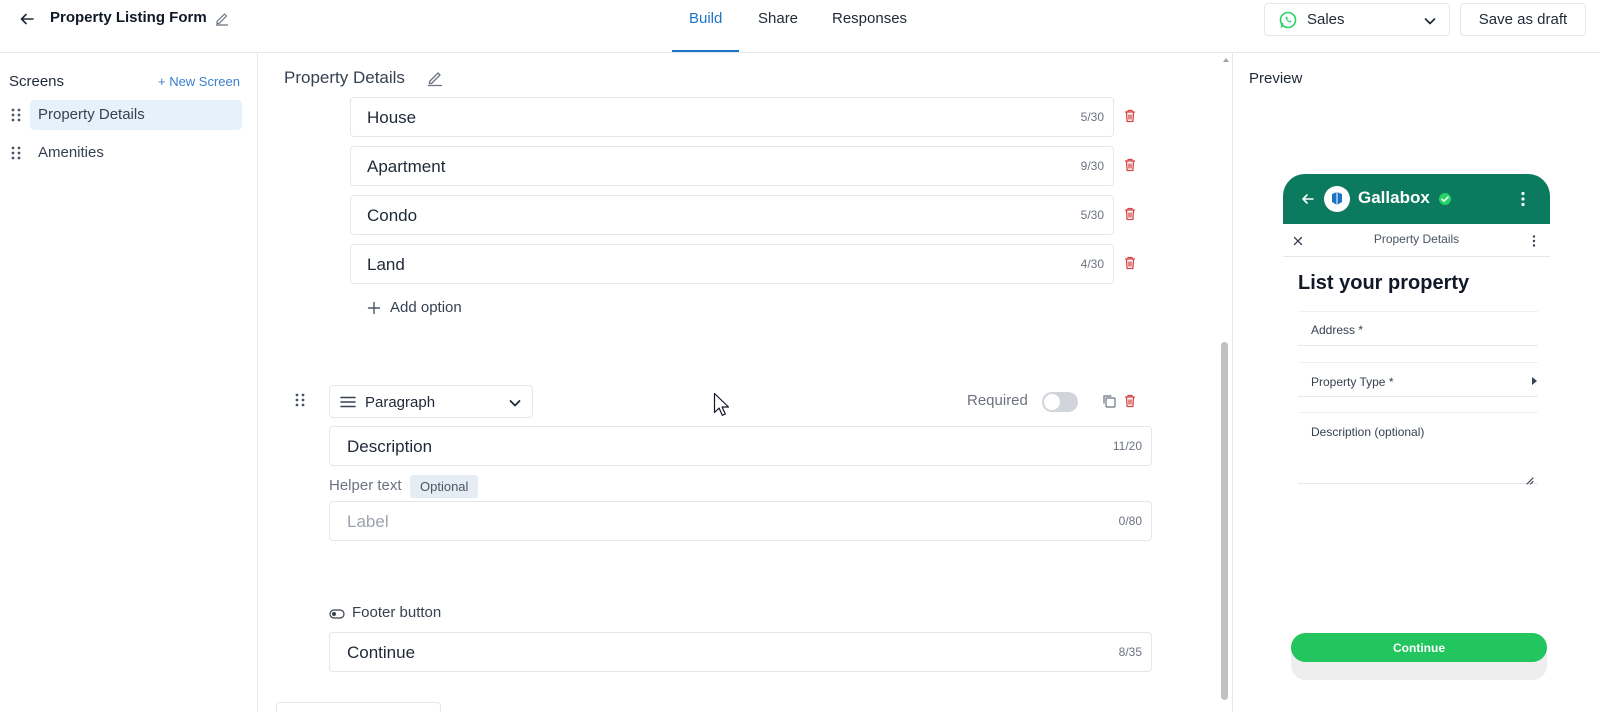 This screenshot has width=1600, height=712. What do you see at coordinates (740, 446) in the screenshot?
I see `field-label-input: Description 11/20` at bounding box center [740, 446].